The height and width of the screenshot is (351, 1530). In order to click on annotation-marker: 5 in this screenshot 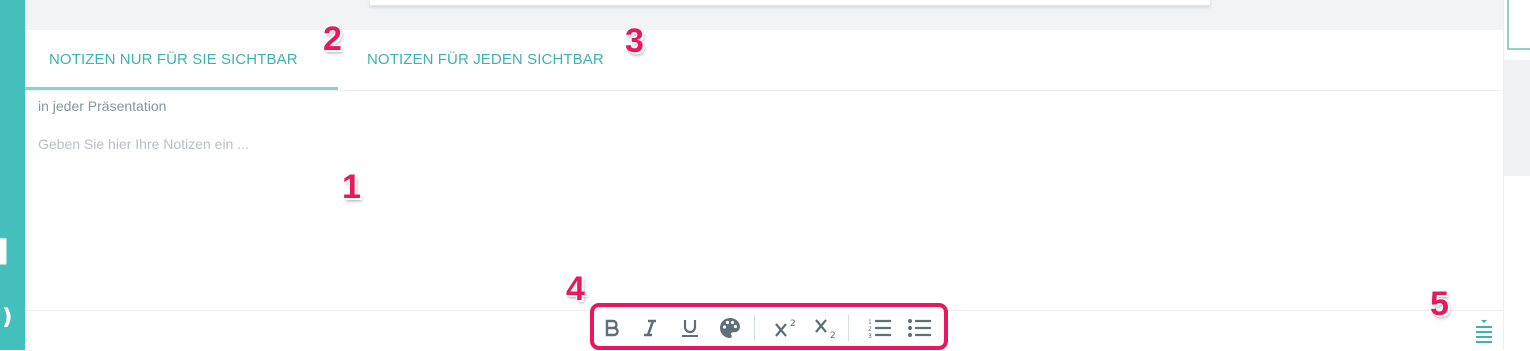, I will do `click(1439, 304)`.